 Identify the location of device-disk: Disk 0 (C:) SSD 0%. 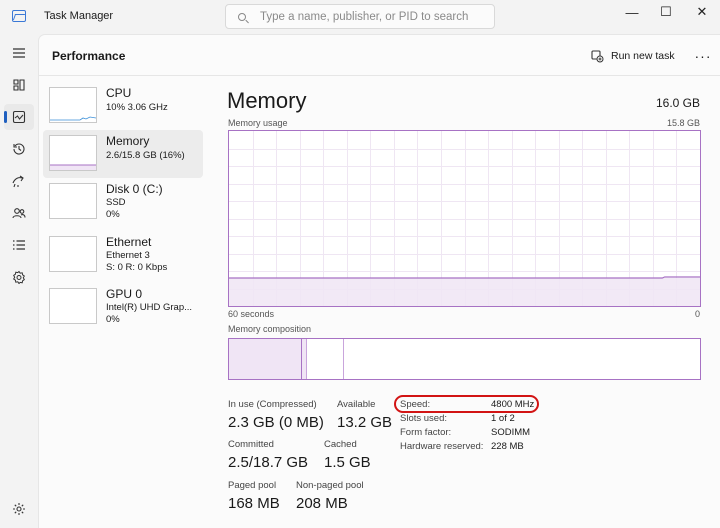
(123, 202).